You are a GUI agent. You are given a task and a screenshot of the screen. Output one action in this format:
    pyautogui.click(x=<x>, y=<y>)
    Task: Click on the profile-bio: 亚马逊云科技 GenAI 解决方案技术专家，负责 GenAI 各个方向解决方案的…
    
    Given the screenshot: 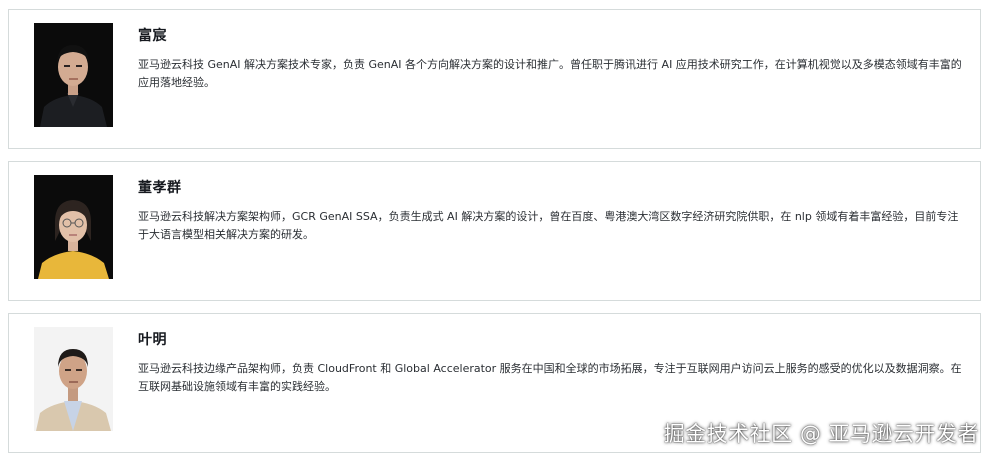 What is the action you would take?
    pyautogui.click(x=550, y=73)
    